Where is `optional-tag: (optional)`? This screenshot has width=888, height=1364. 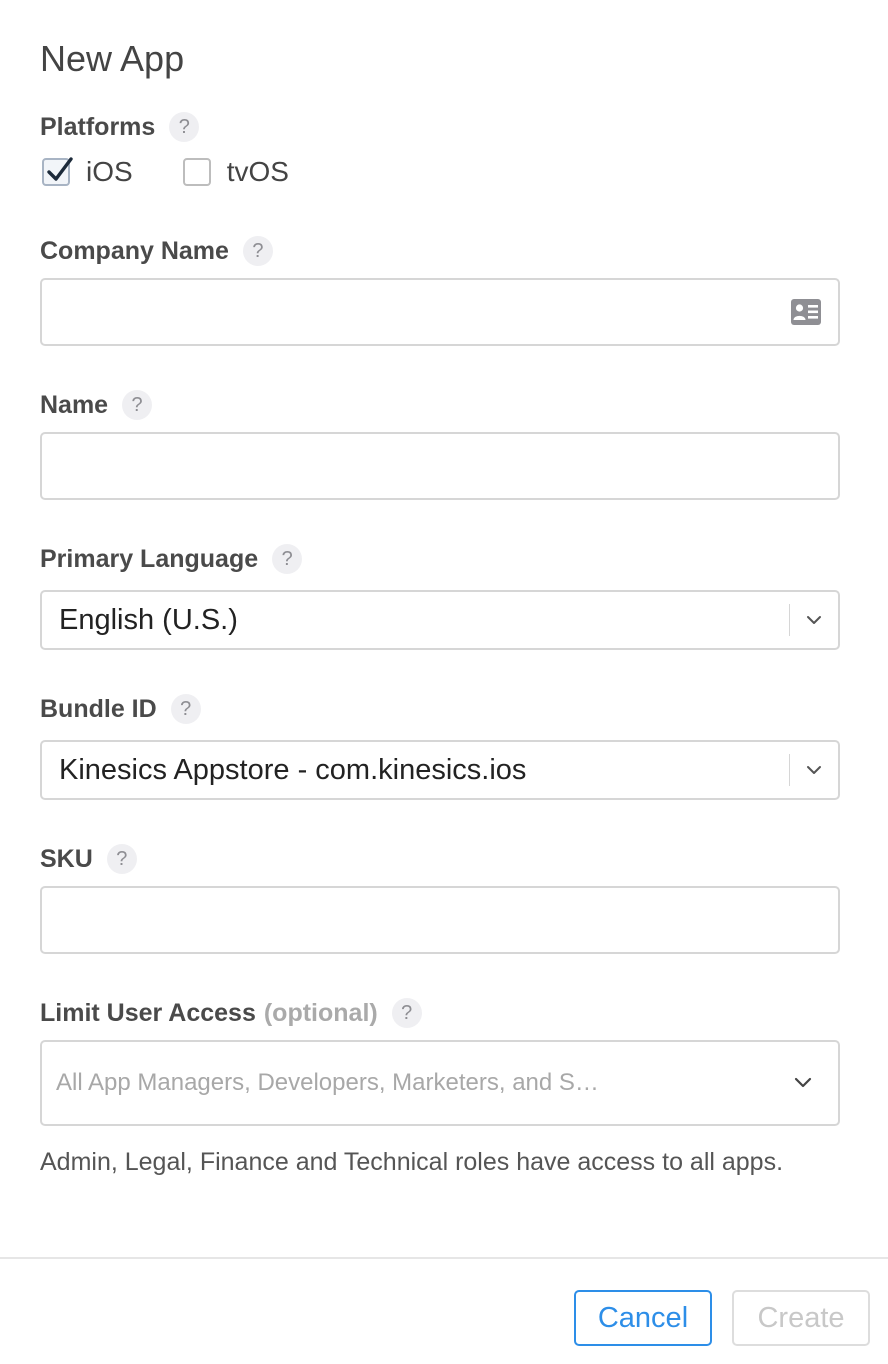 optional-tag: (optional) is located at coordinates (320, 1012).